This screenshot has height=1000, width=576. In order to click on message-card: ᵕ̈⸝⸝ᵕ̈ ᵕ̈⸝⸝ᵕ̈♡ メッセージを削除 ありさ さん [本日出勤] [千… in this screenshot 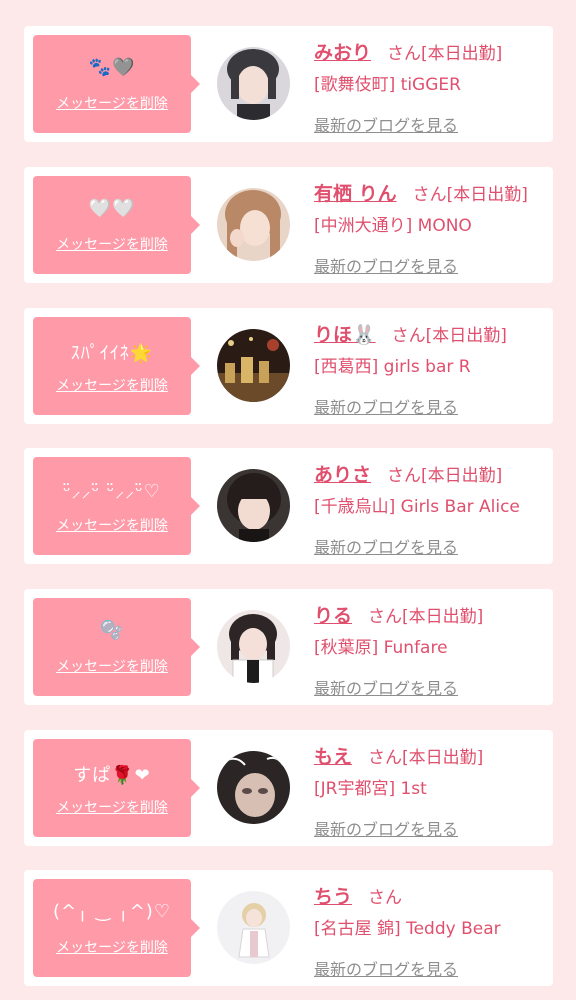, I will do `click(288, 506)`.